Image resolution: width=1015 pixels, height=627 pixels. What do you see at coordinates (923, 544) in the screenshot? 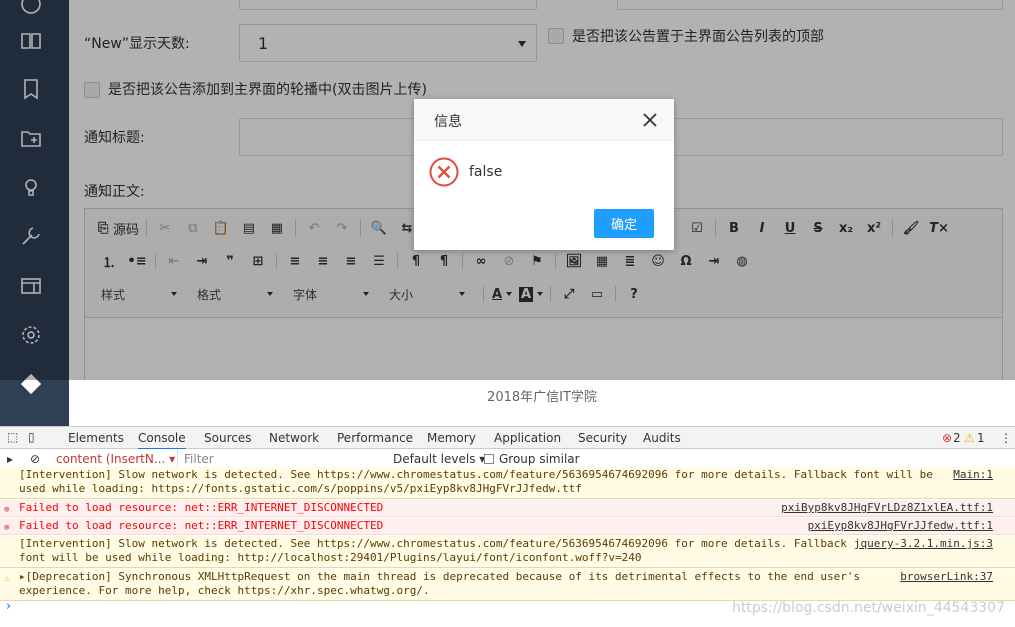
I see `log-source-link: jquery-3.2.1.min.js:3` at bounding box center [923, 544].